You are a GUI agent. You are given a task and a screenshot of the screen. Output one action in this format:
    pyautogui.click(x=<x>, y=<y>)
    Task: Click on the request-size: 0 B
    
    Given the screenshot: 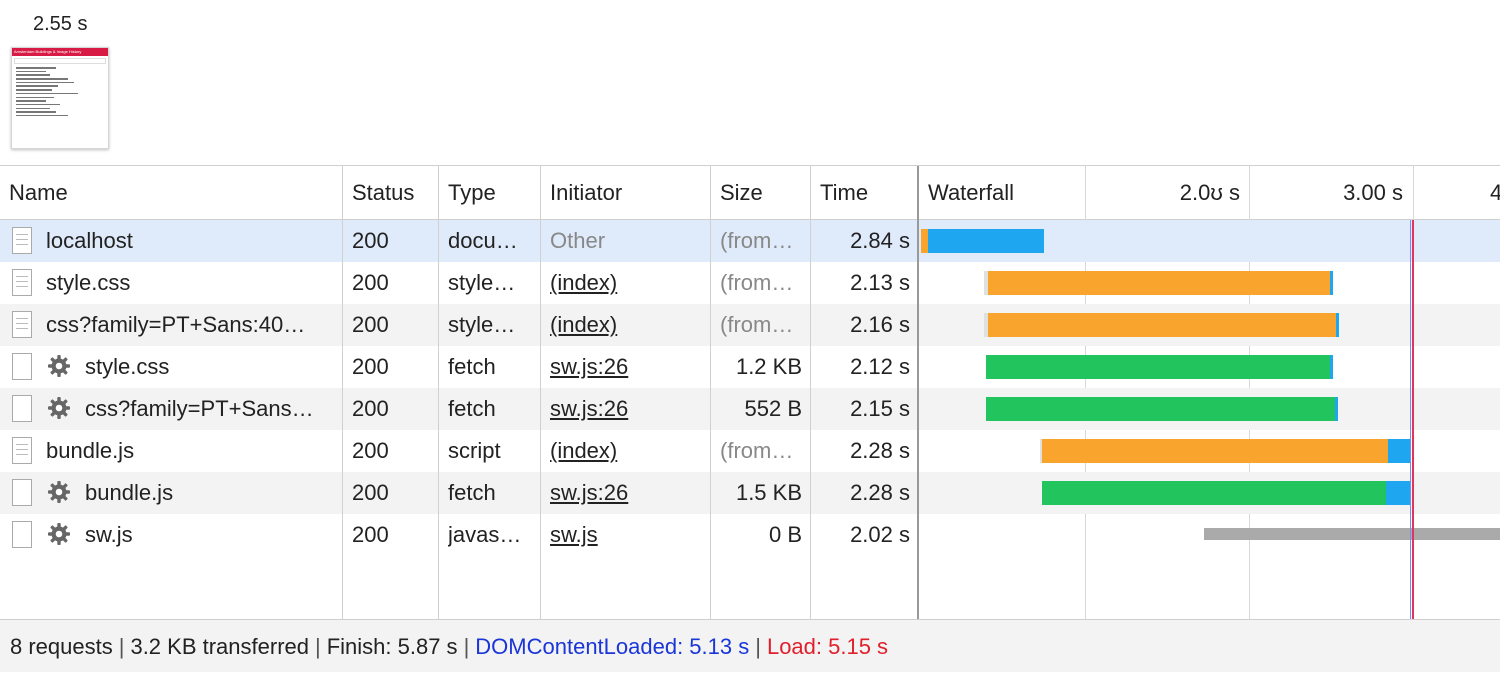 What is the action you would take?
    pyautogui.click(x=785, y=534)
    